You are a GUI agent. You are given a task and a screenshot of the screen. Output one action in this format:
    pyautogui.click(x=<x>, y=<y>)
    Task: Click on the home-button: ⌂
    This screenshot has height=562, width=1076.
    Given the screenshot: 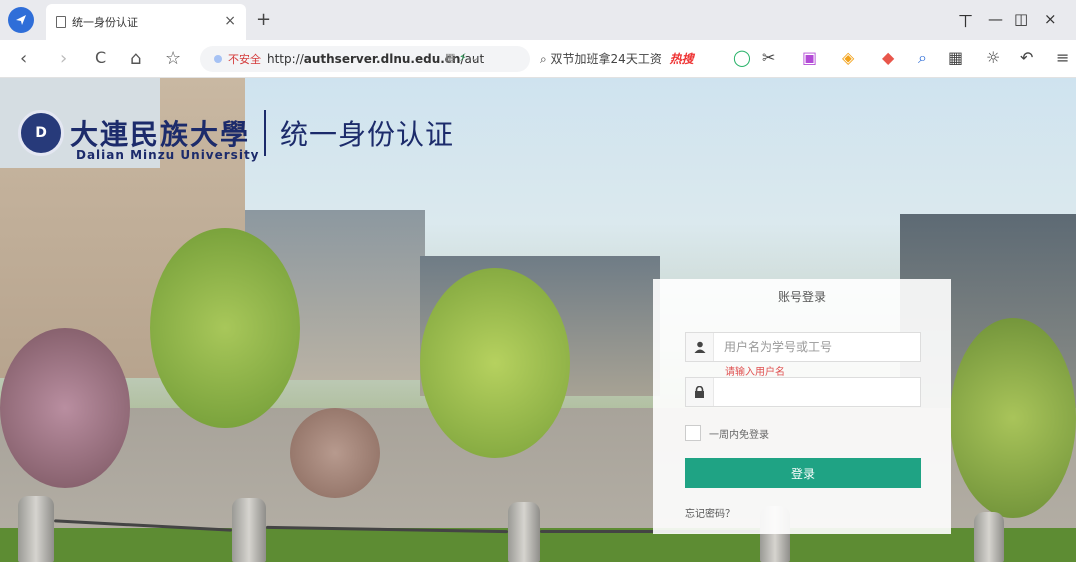 What is the action you would take?
    pyautogui.click(x=135, y=58)
    